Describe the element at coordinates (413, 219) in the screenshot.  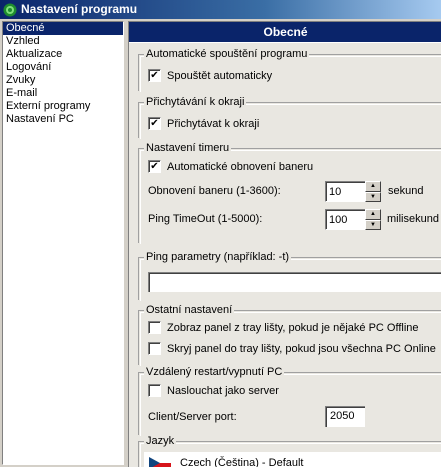
I see `ping-timeout-unit: milisekund` at that location.